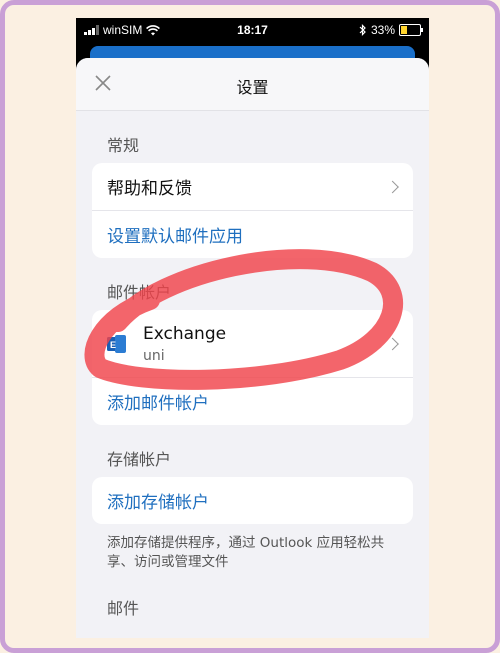  What do you see at coordinates (185, 333) in the screenshot?
I see `account-name: Exchange` at bounding box center [185, 333].